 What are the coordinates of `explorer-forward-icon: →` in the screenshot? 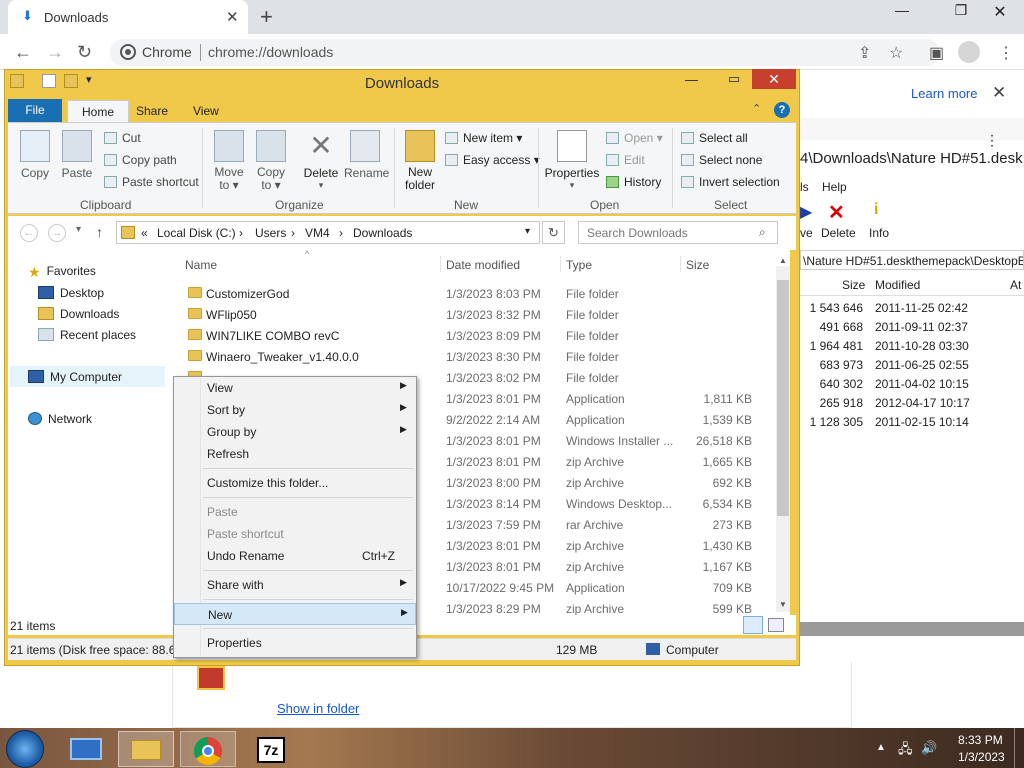 It's located at (57, 233).